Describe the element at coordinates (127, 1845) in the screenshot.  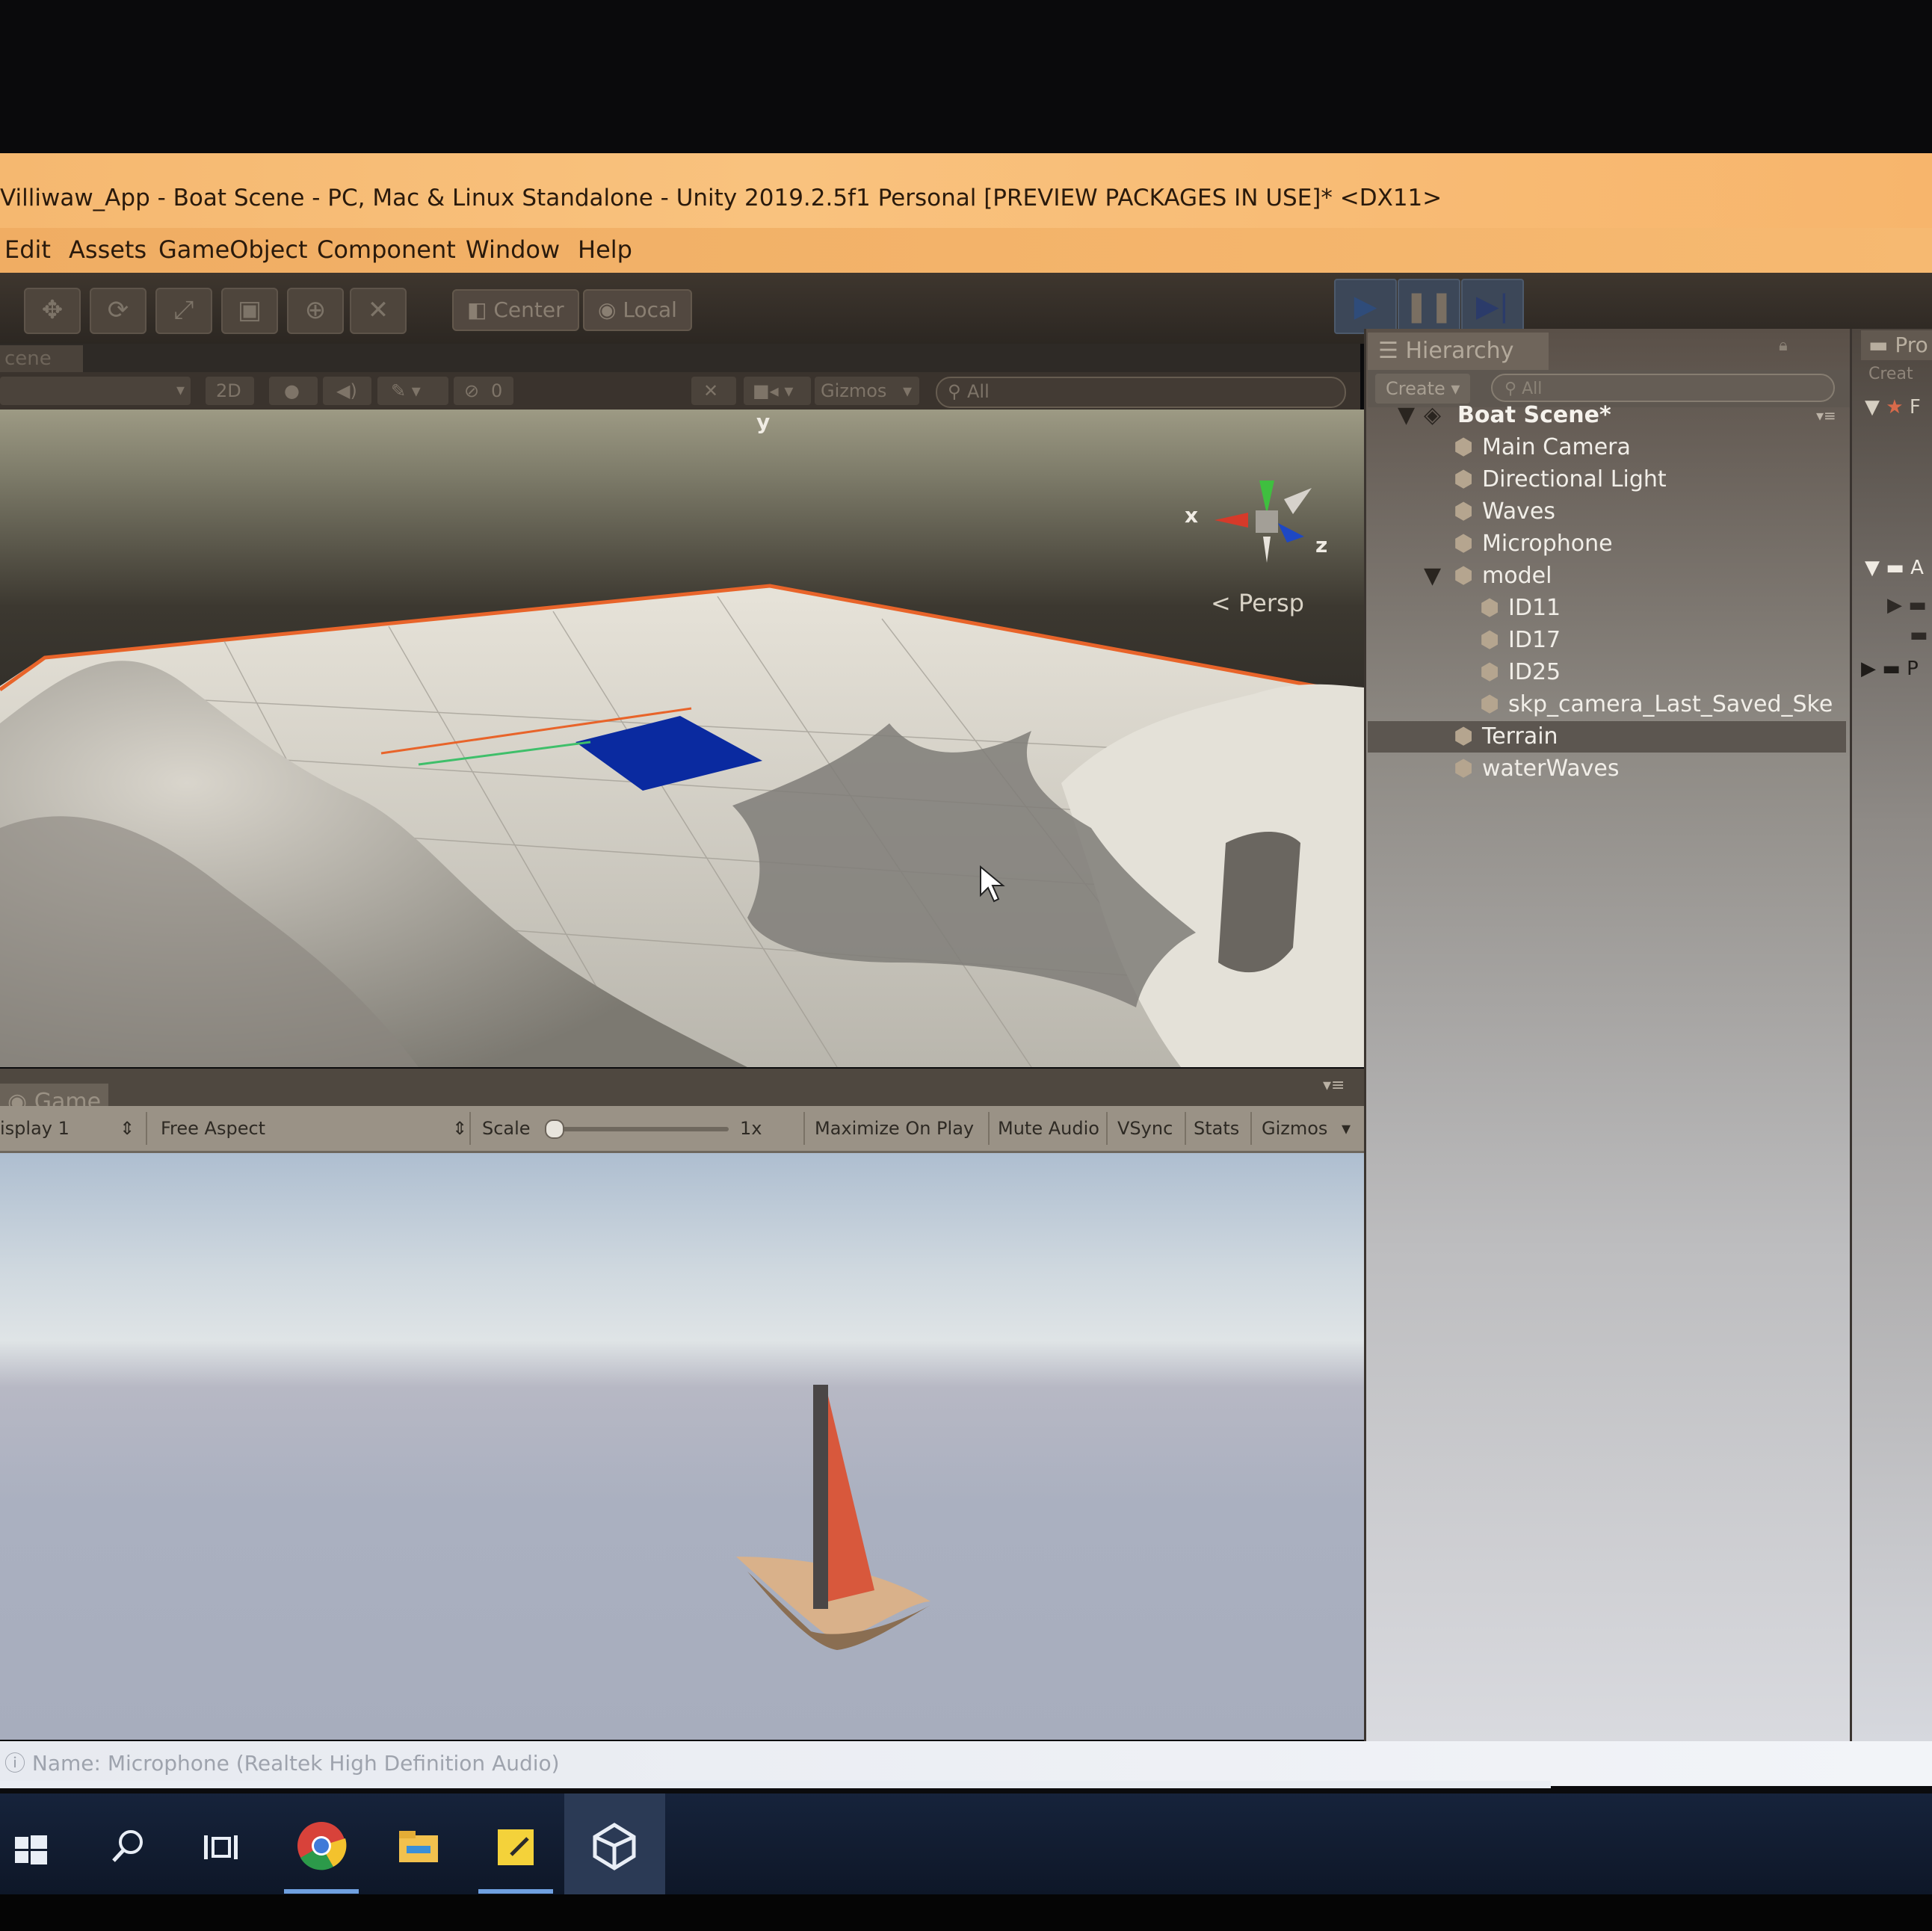
I see `search-icon` at that location.